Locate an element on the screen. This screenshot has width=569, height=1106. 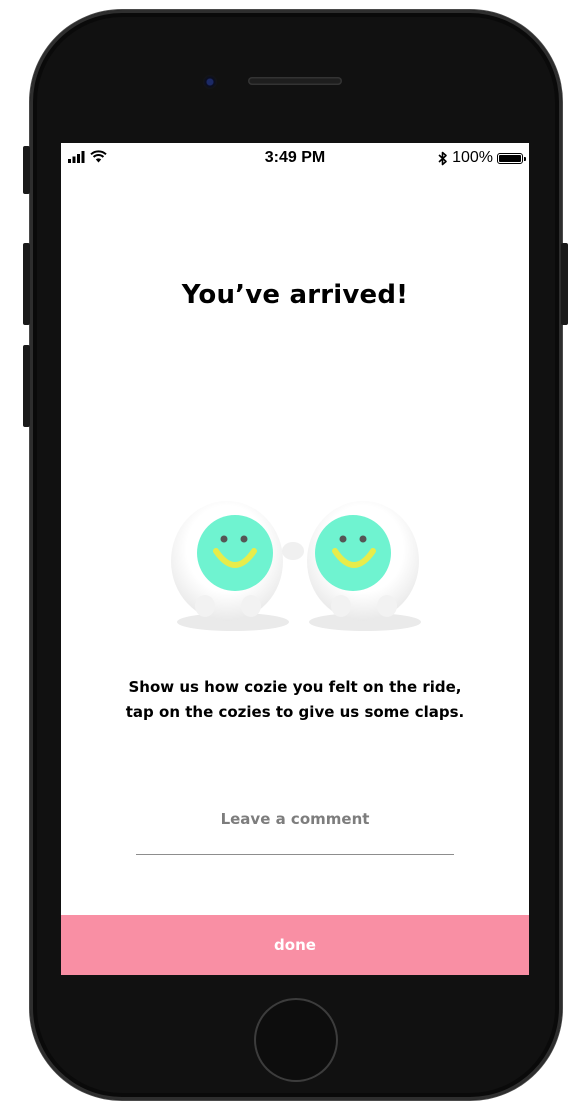
earpiece-speaker is located at coordinates (295, 81).